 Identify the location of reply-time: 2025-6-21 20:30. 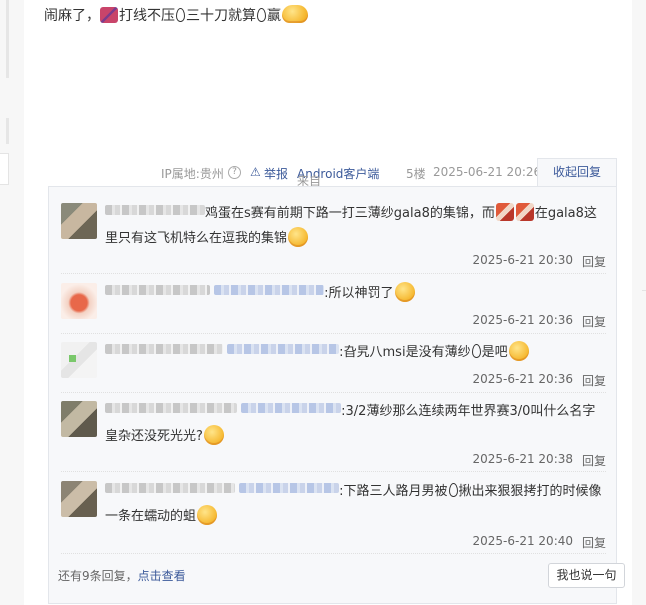
(523, 260).